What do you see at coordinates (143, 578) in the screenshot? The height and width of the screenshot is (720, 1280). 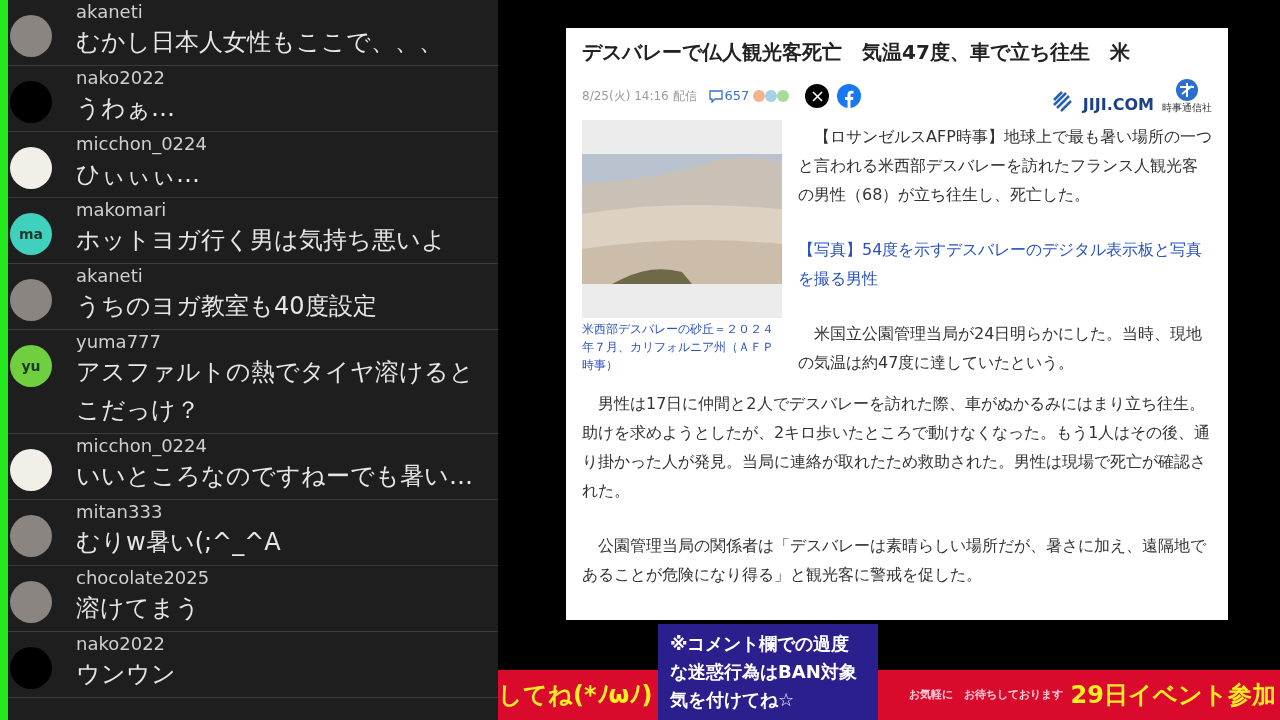 I see `comment-username: chocolate2025` at bounding box center [143, 578].